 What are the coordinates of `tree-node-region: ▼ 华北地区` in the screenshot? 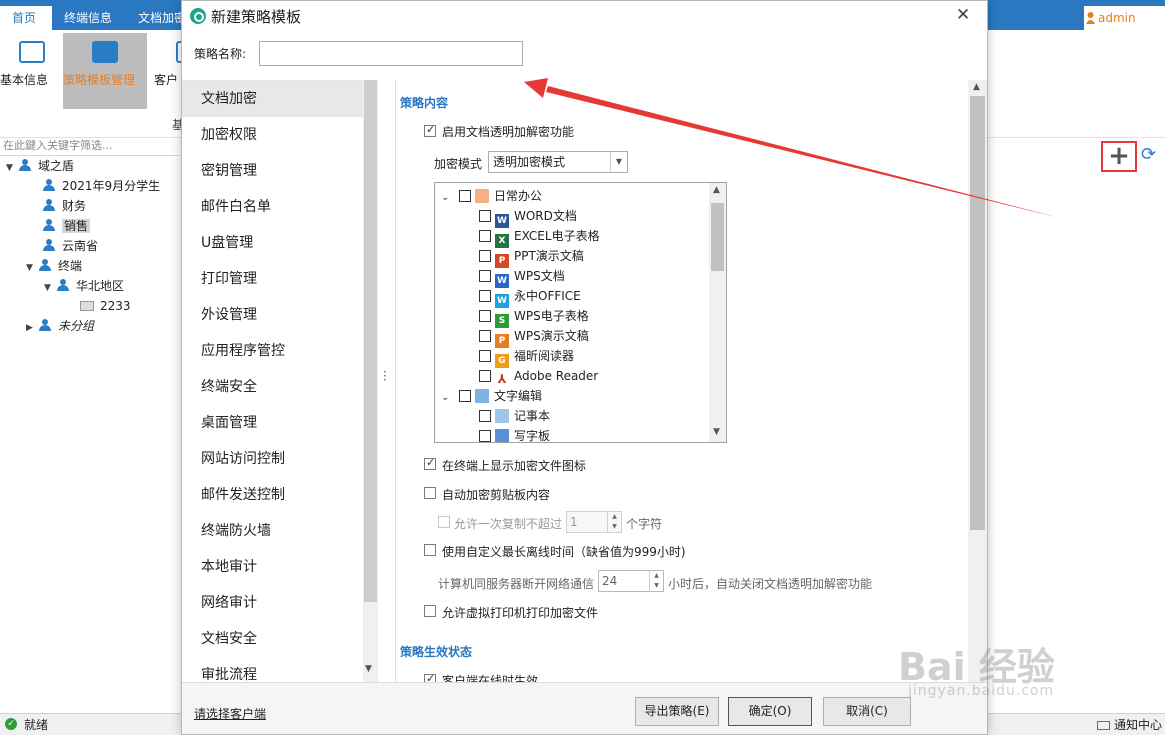 It's located at (84, 286).